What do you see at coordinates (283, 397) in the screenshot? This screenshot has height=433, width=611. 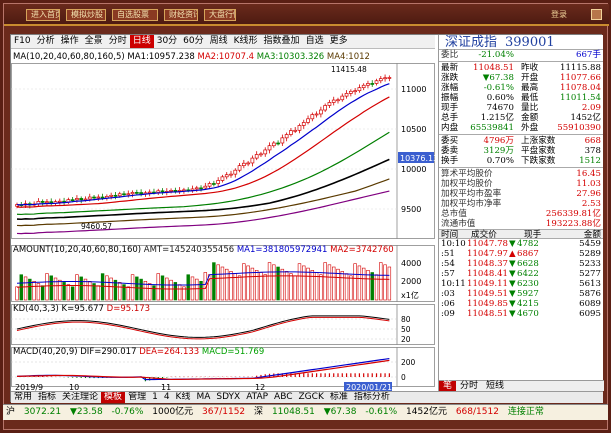 I see `indicator-tab-11: ABC` at bounding box center [283, 397].